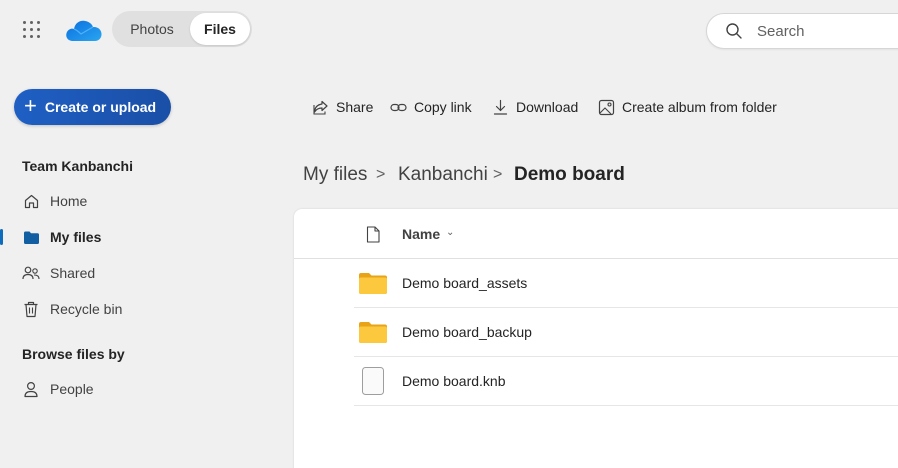  Describe the element at coordinates (355, 107) in the screenshot. I see `share-label: Share` at that location.